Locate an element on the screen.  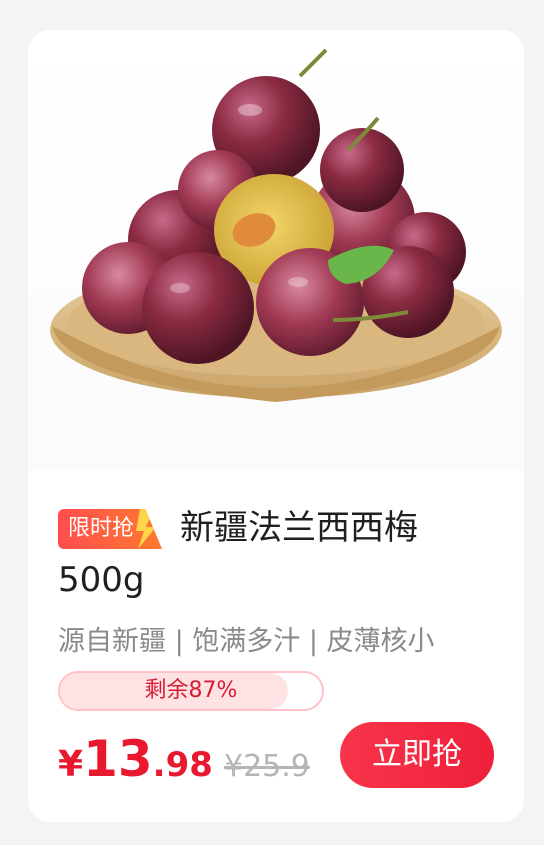
price-integer: 13 is located at coordinates (118, 759).